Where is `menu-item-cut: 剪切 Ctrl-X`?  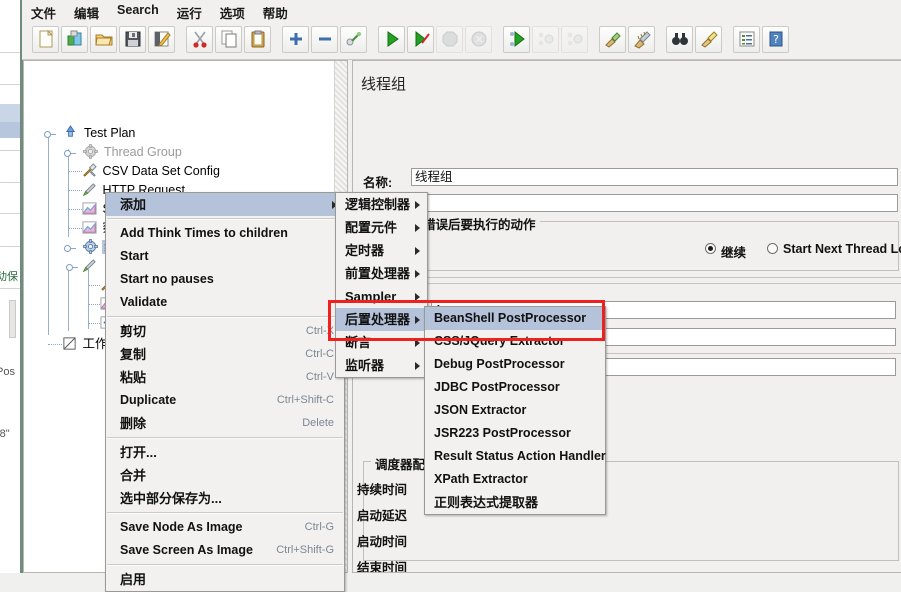
menu-item-cut: 剪切 Ctrl-X is located at coordinates (225, 331).